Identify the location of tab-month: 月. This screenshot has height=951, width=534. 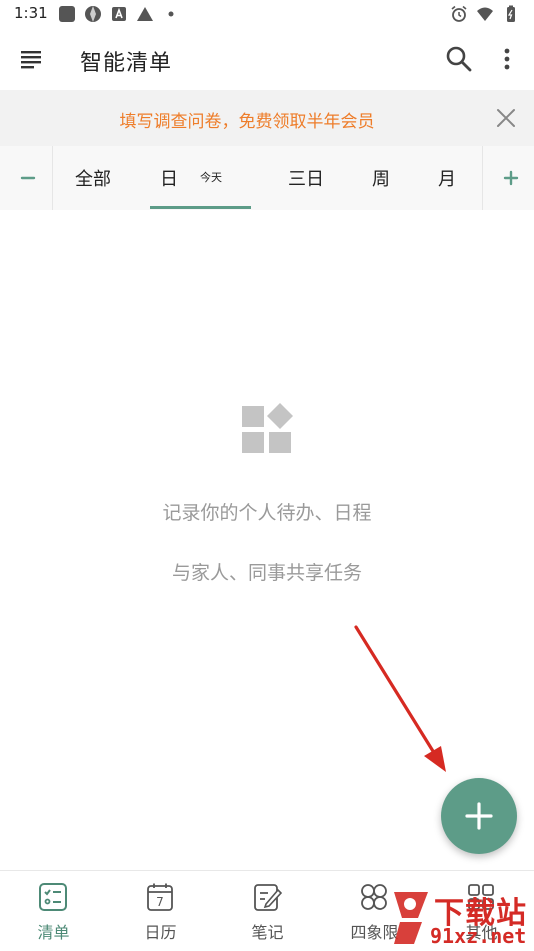
(447, 178).